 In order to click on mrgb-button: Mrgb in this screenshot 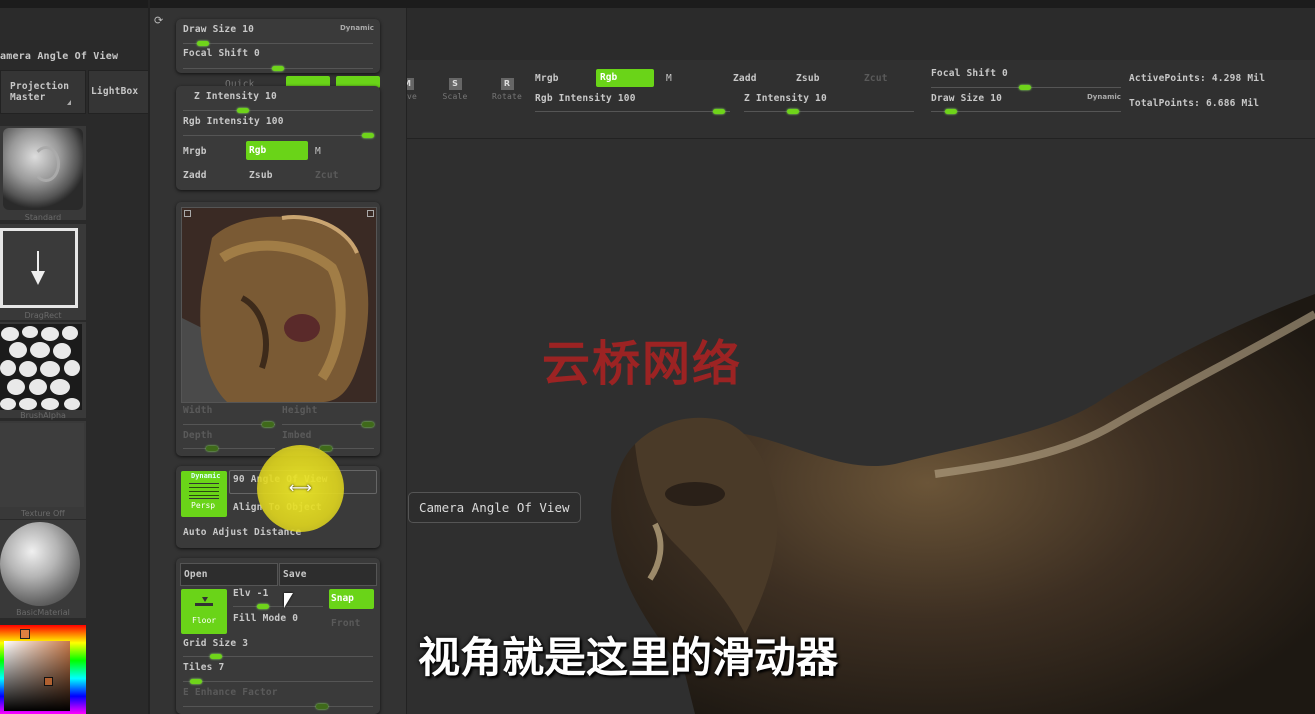, I will do `click(547, 78)`.